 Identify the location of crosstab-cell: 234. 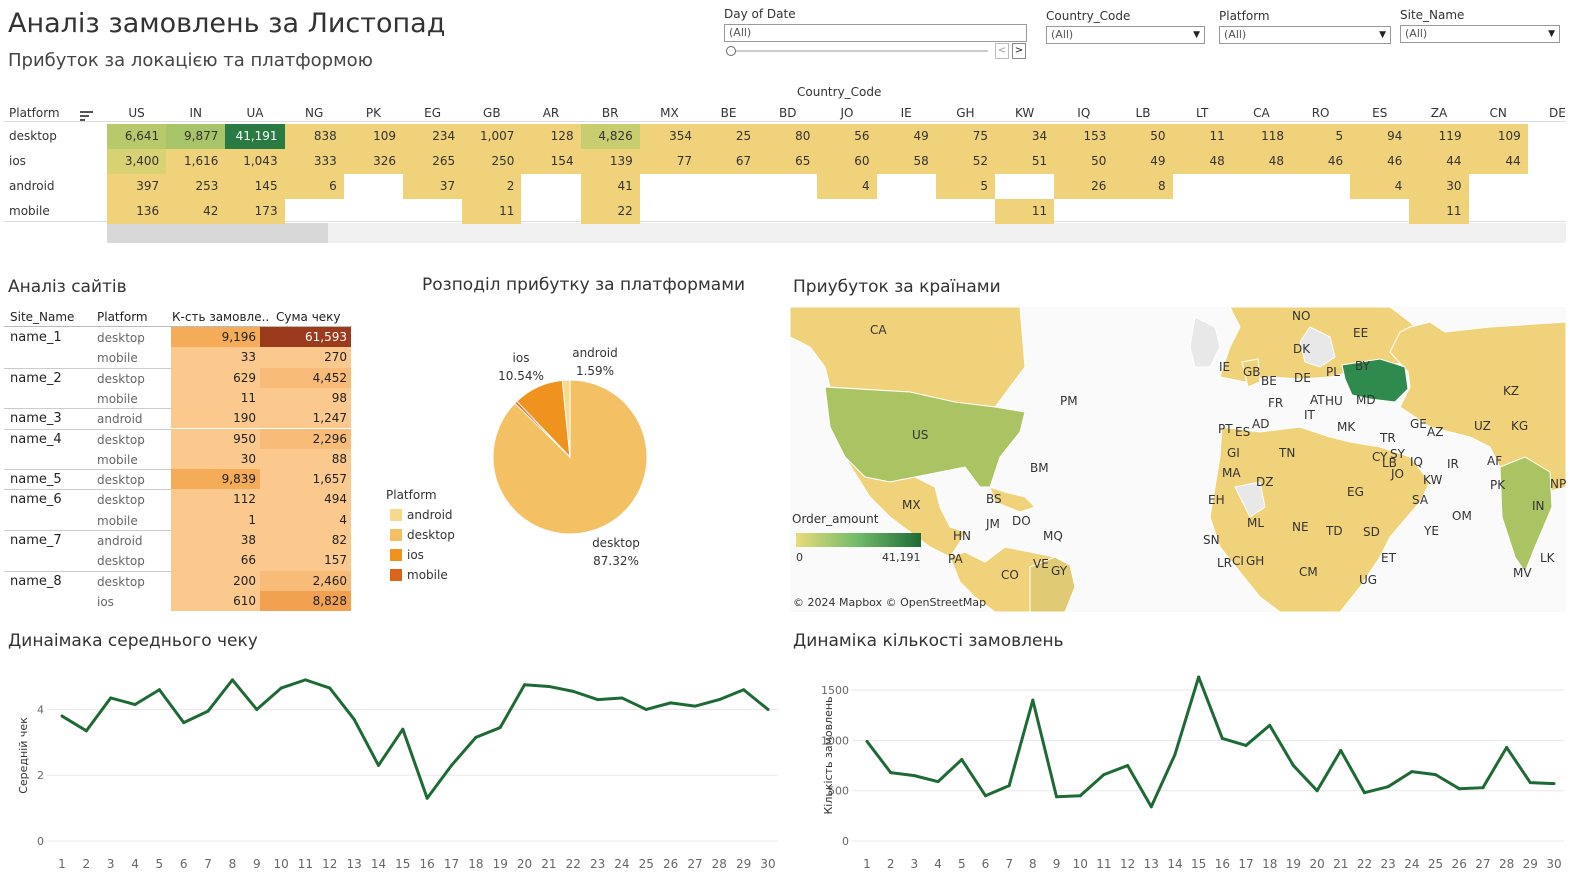
(433, 136).